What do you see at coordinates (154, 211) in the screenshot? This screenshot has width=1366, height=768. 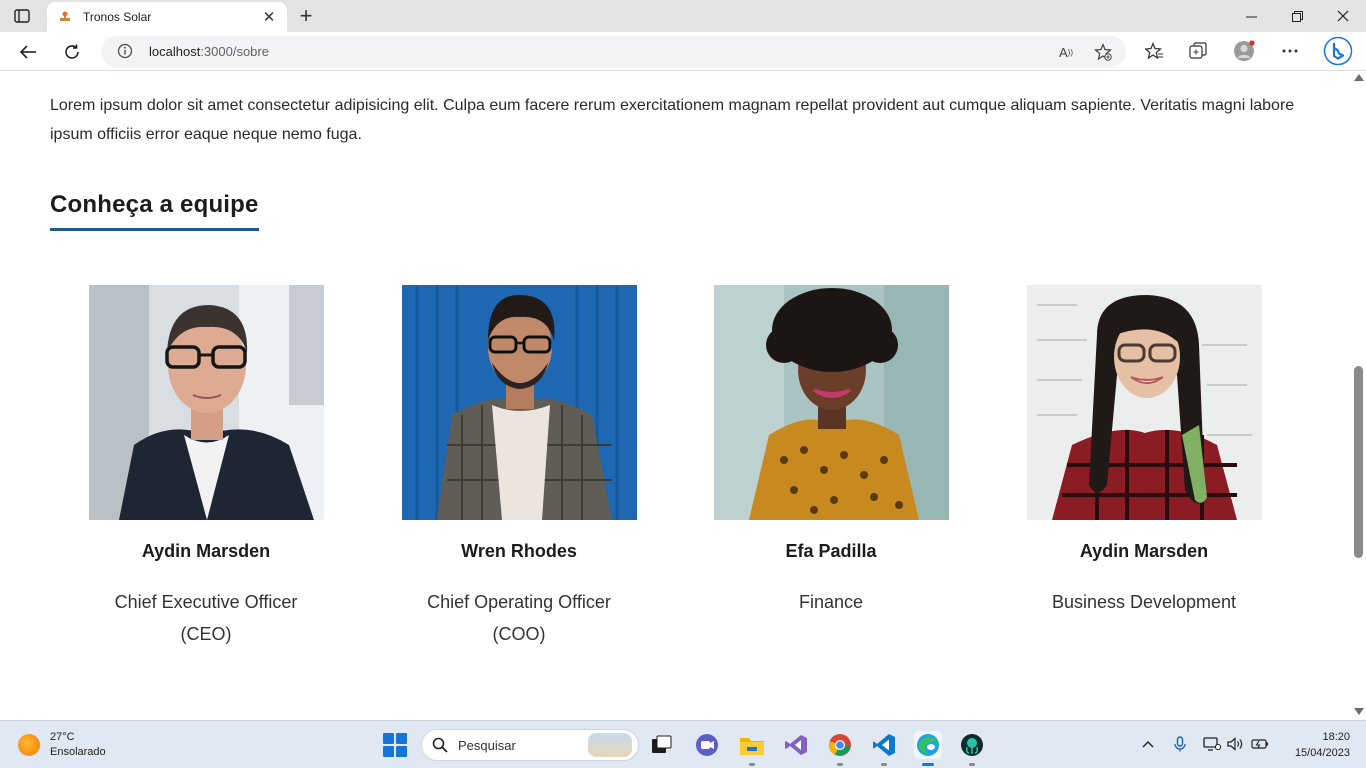 I see `team-section-title: Conheça a equipe` at bounding box center [154, 211].